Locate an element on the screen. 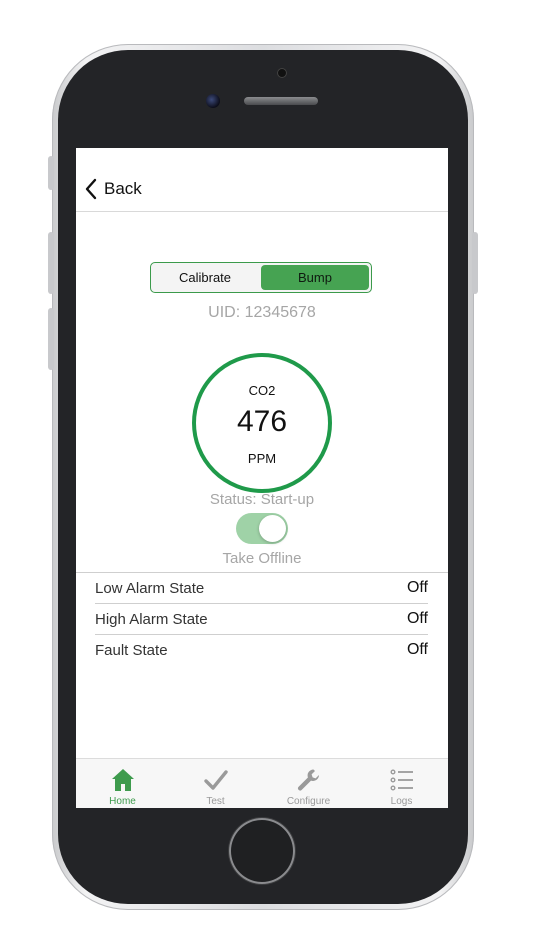 Image resolution: width=534 pixels, height=950 pixels. tab-label: Home is located at coordinates (122, 801).